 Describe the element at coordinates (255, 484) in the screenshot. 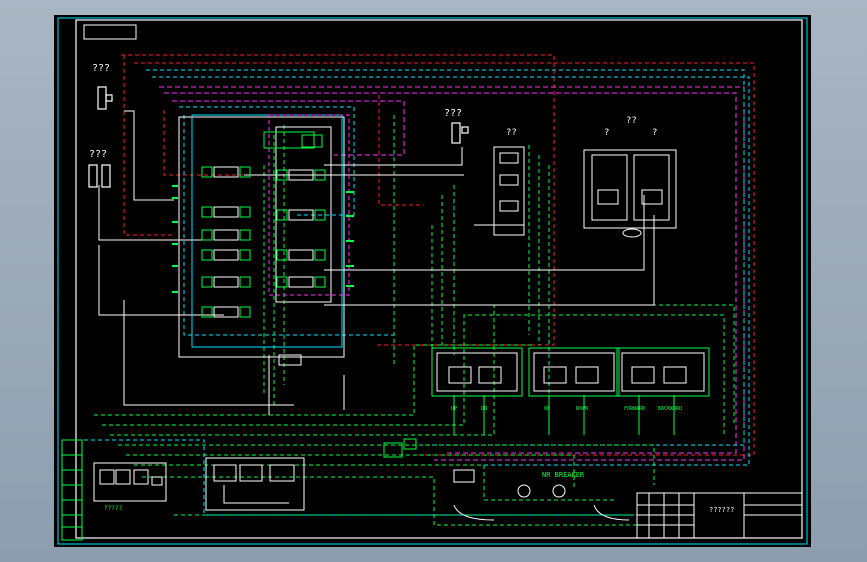

I see `pump-unit` at that location.